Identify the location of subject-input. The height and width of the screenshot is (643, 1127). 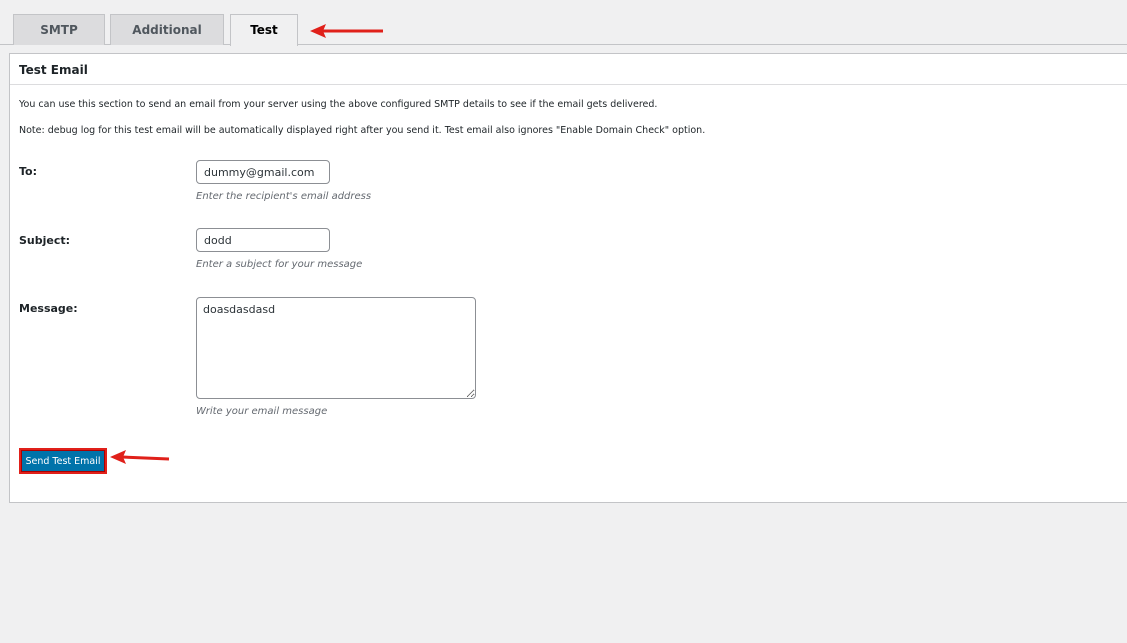
(263, 240).